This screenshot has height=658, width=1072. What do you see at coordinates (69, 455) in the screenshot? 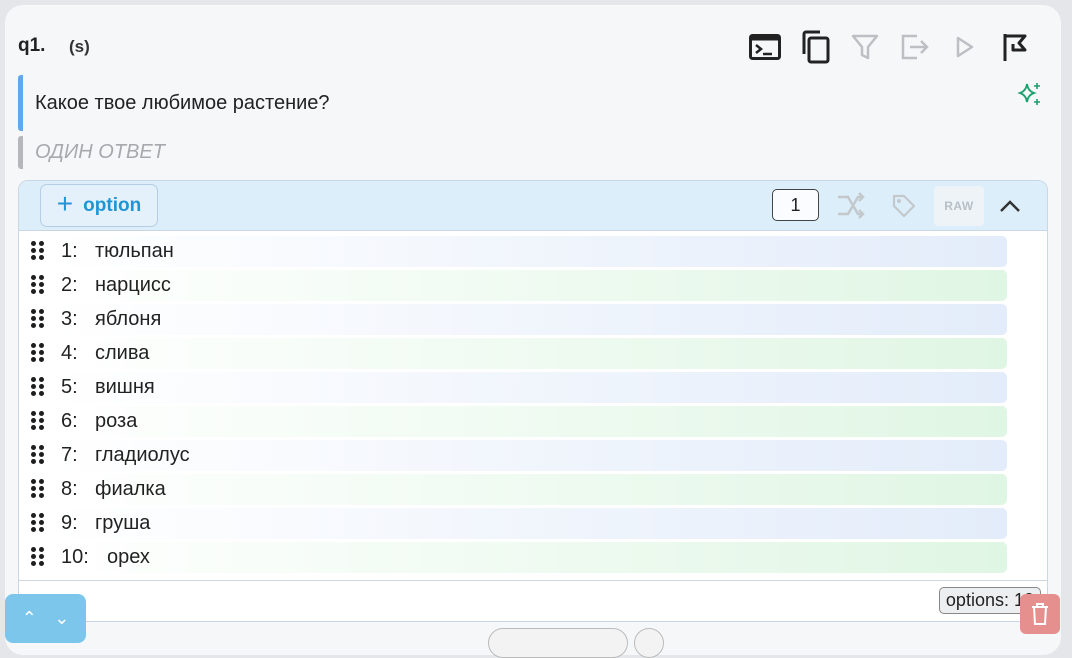
I see `option-number: 7:` at bounding box center [69, 455].